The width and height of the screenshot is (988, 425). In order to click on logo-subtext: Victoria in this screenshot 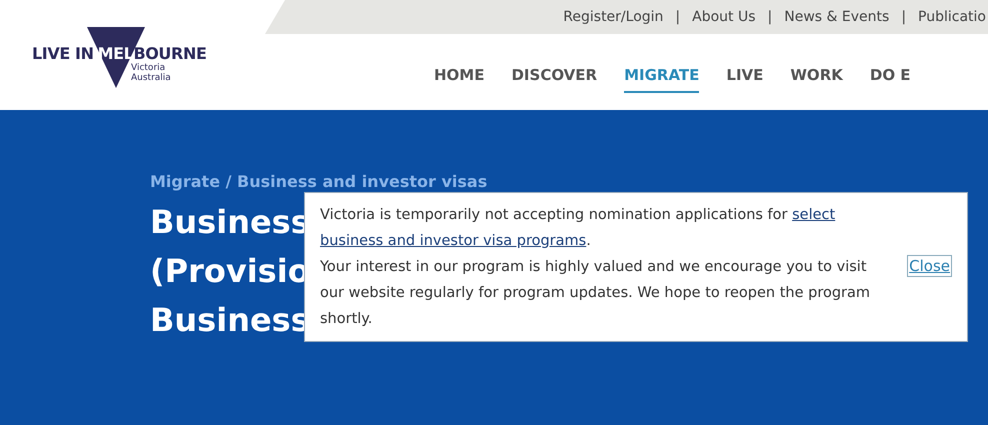, I will do `click(148, 68)`.